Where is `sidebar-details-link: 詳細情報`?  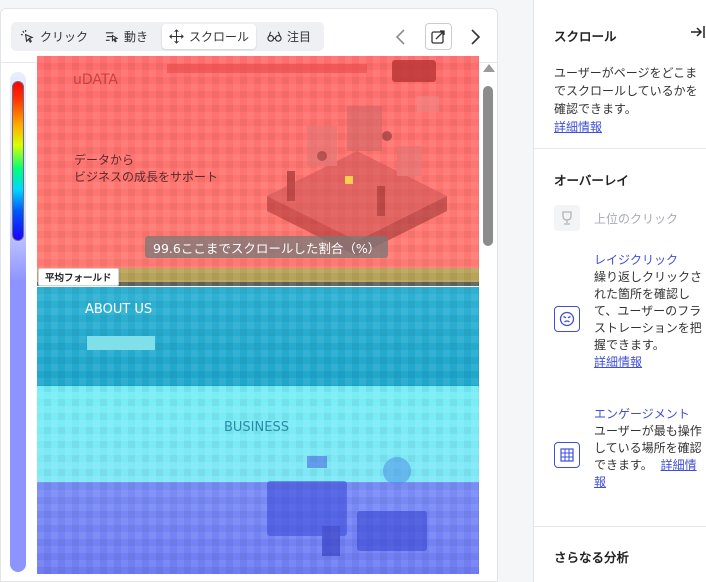
sidebar-details-link: 詳細情報 is located at coordinates (578, 127).